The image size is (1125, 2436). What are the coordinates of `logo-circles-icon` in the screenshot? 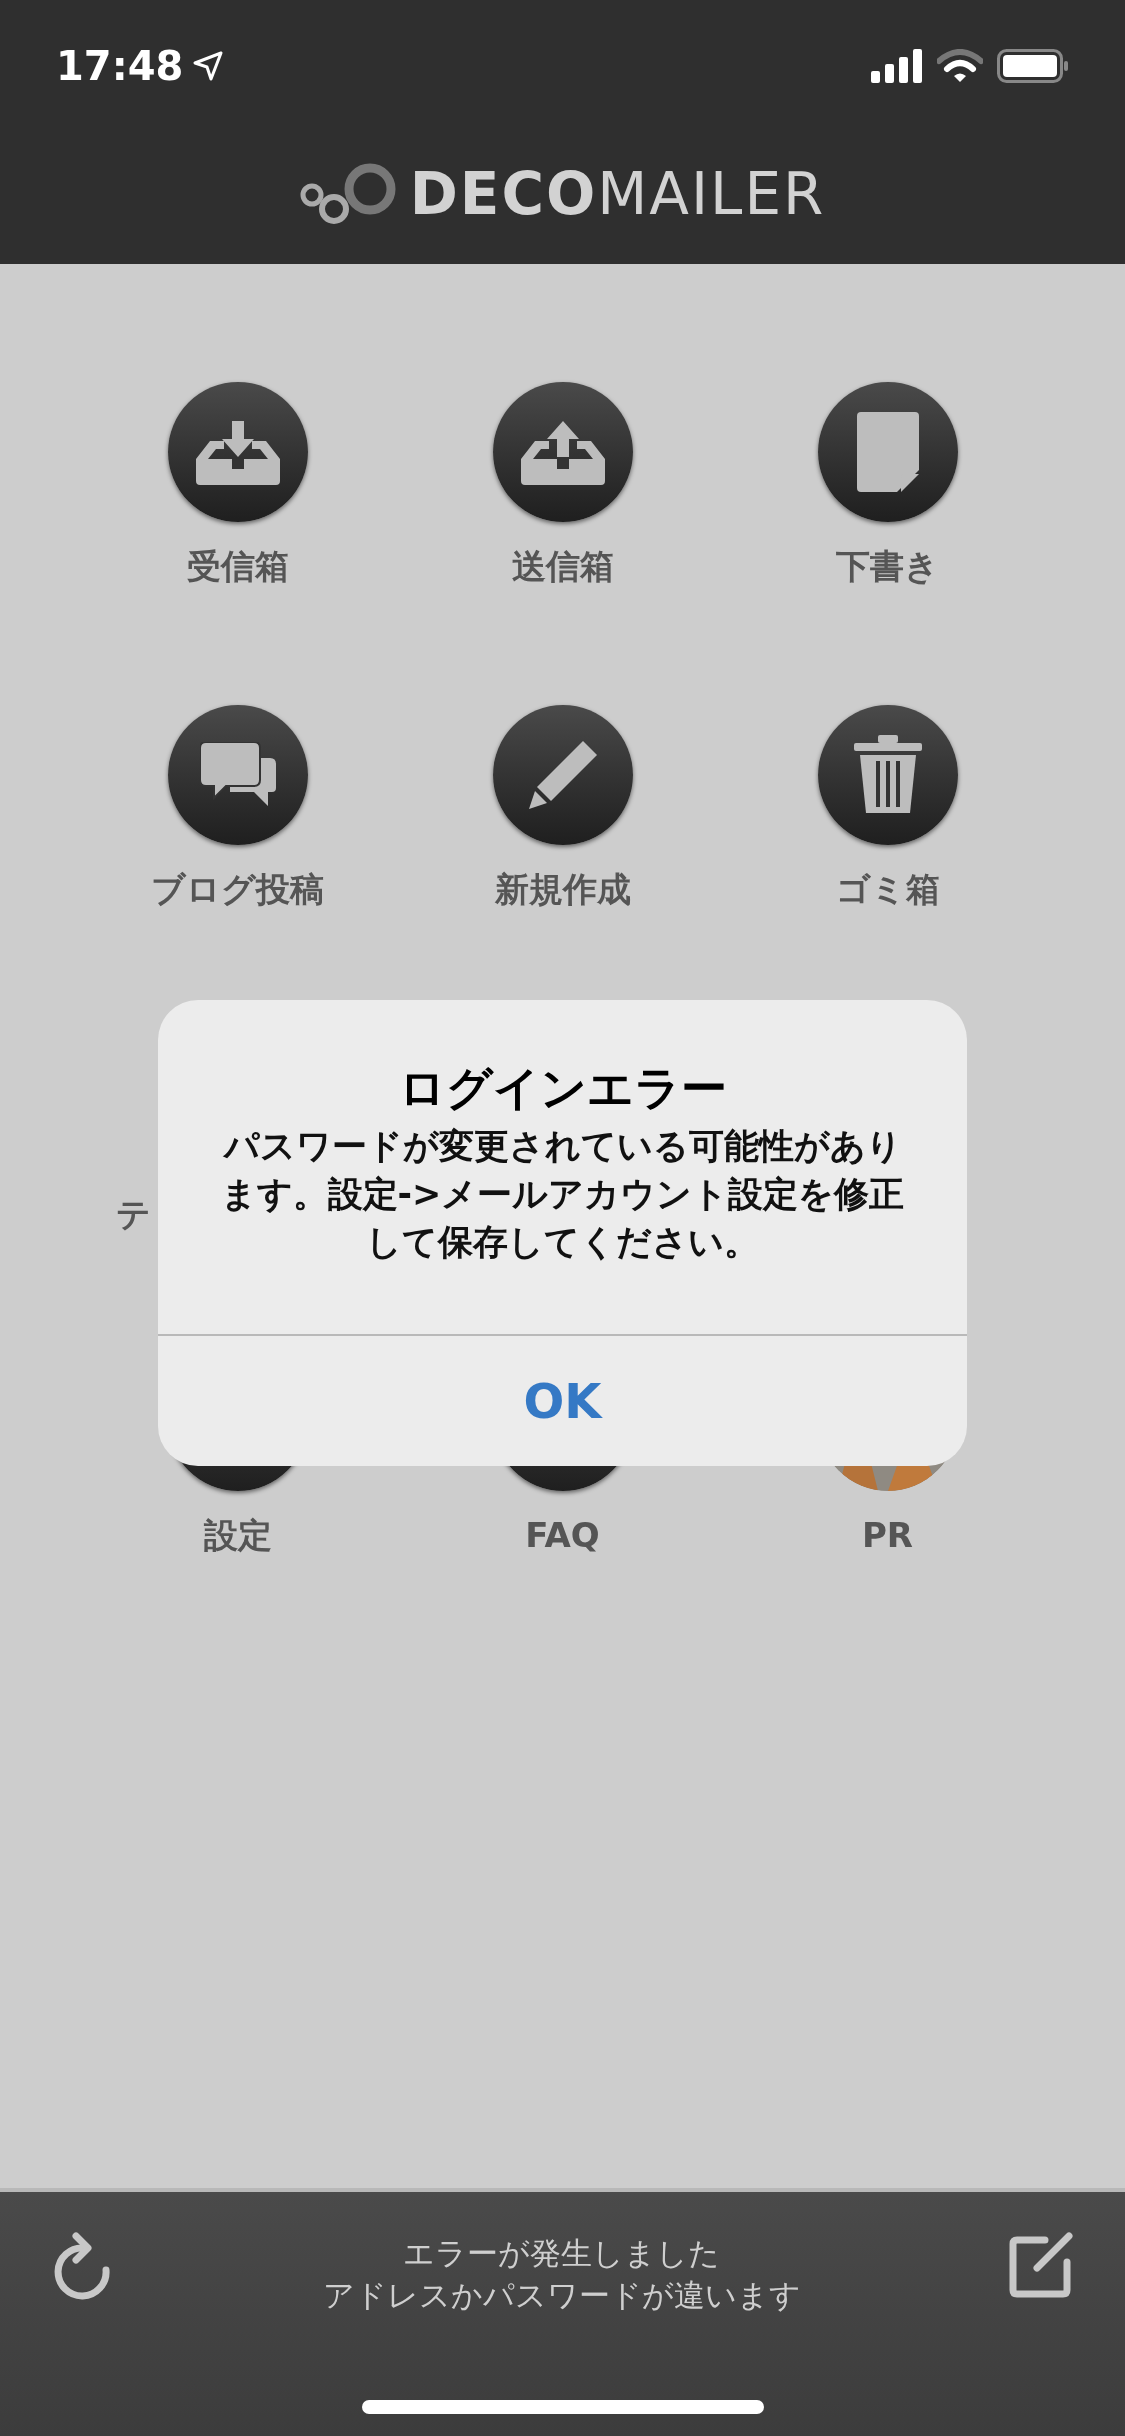 It's located at (347, 194).